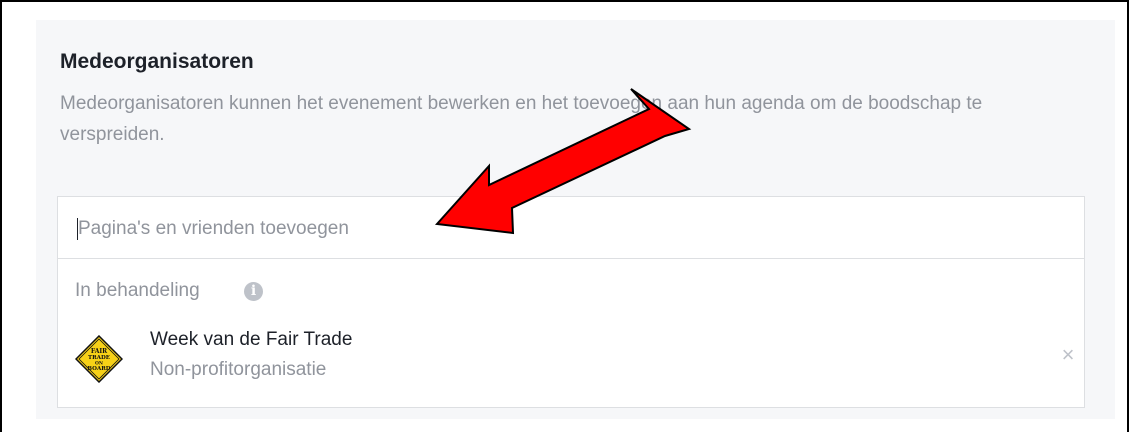 This screenshot has width=1131, height=432. What do you see at coordinates (77, 229) in the screenshot?
I see `text-caret` at bounding box center [77, 229].